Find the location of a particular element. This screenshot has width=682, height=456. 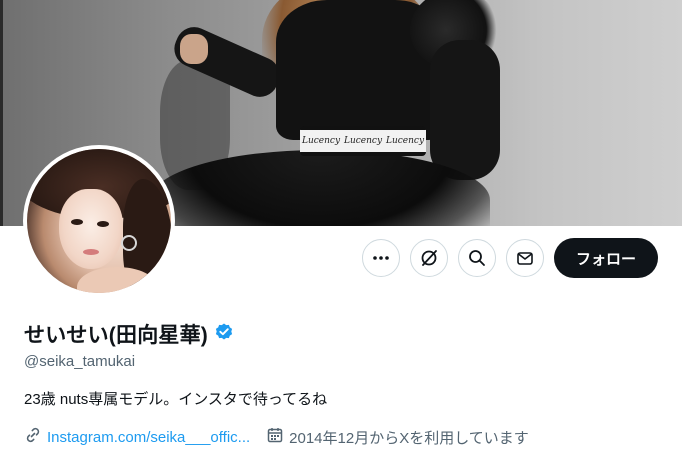

grok-icon is located at coordinates (429, 258).